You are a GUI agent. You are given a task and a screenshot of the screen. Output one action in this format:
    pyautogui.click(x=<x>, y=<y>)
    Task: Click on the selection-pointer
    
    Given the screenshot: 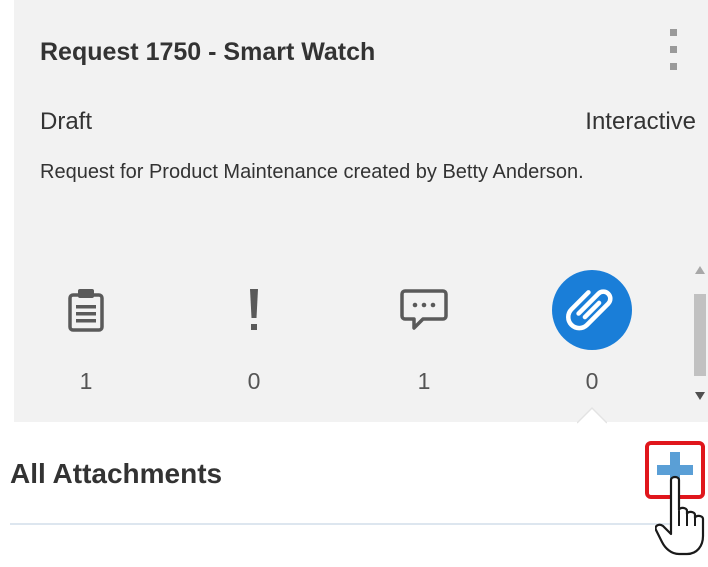 What is the action you would take?
    pyautogui.click(x=592, y=415)
    